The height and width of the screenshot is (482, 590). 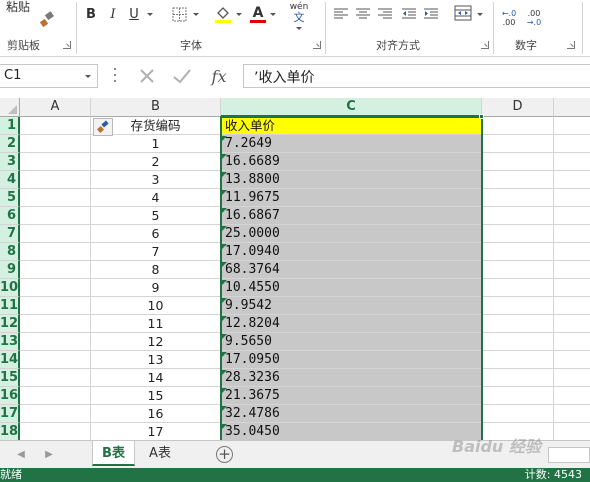 I want to click on row-header: 11, so click(x=10, y=306).